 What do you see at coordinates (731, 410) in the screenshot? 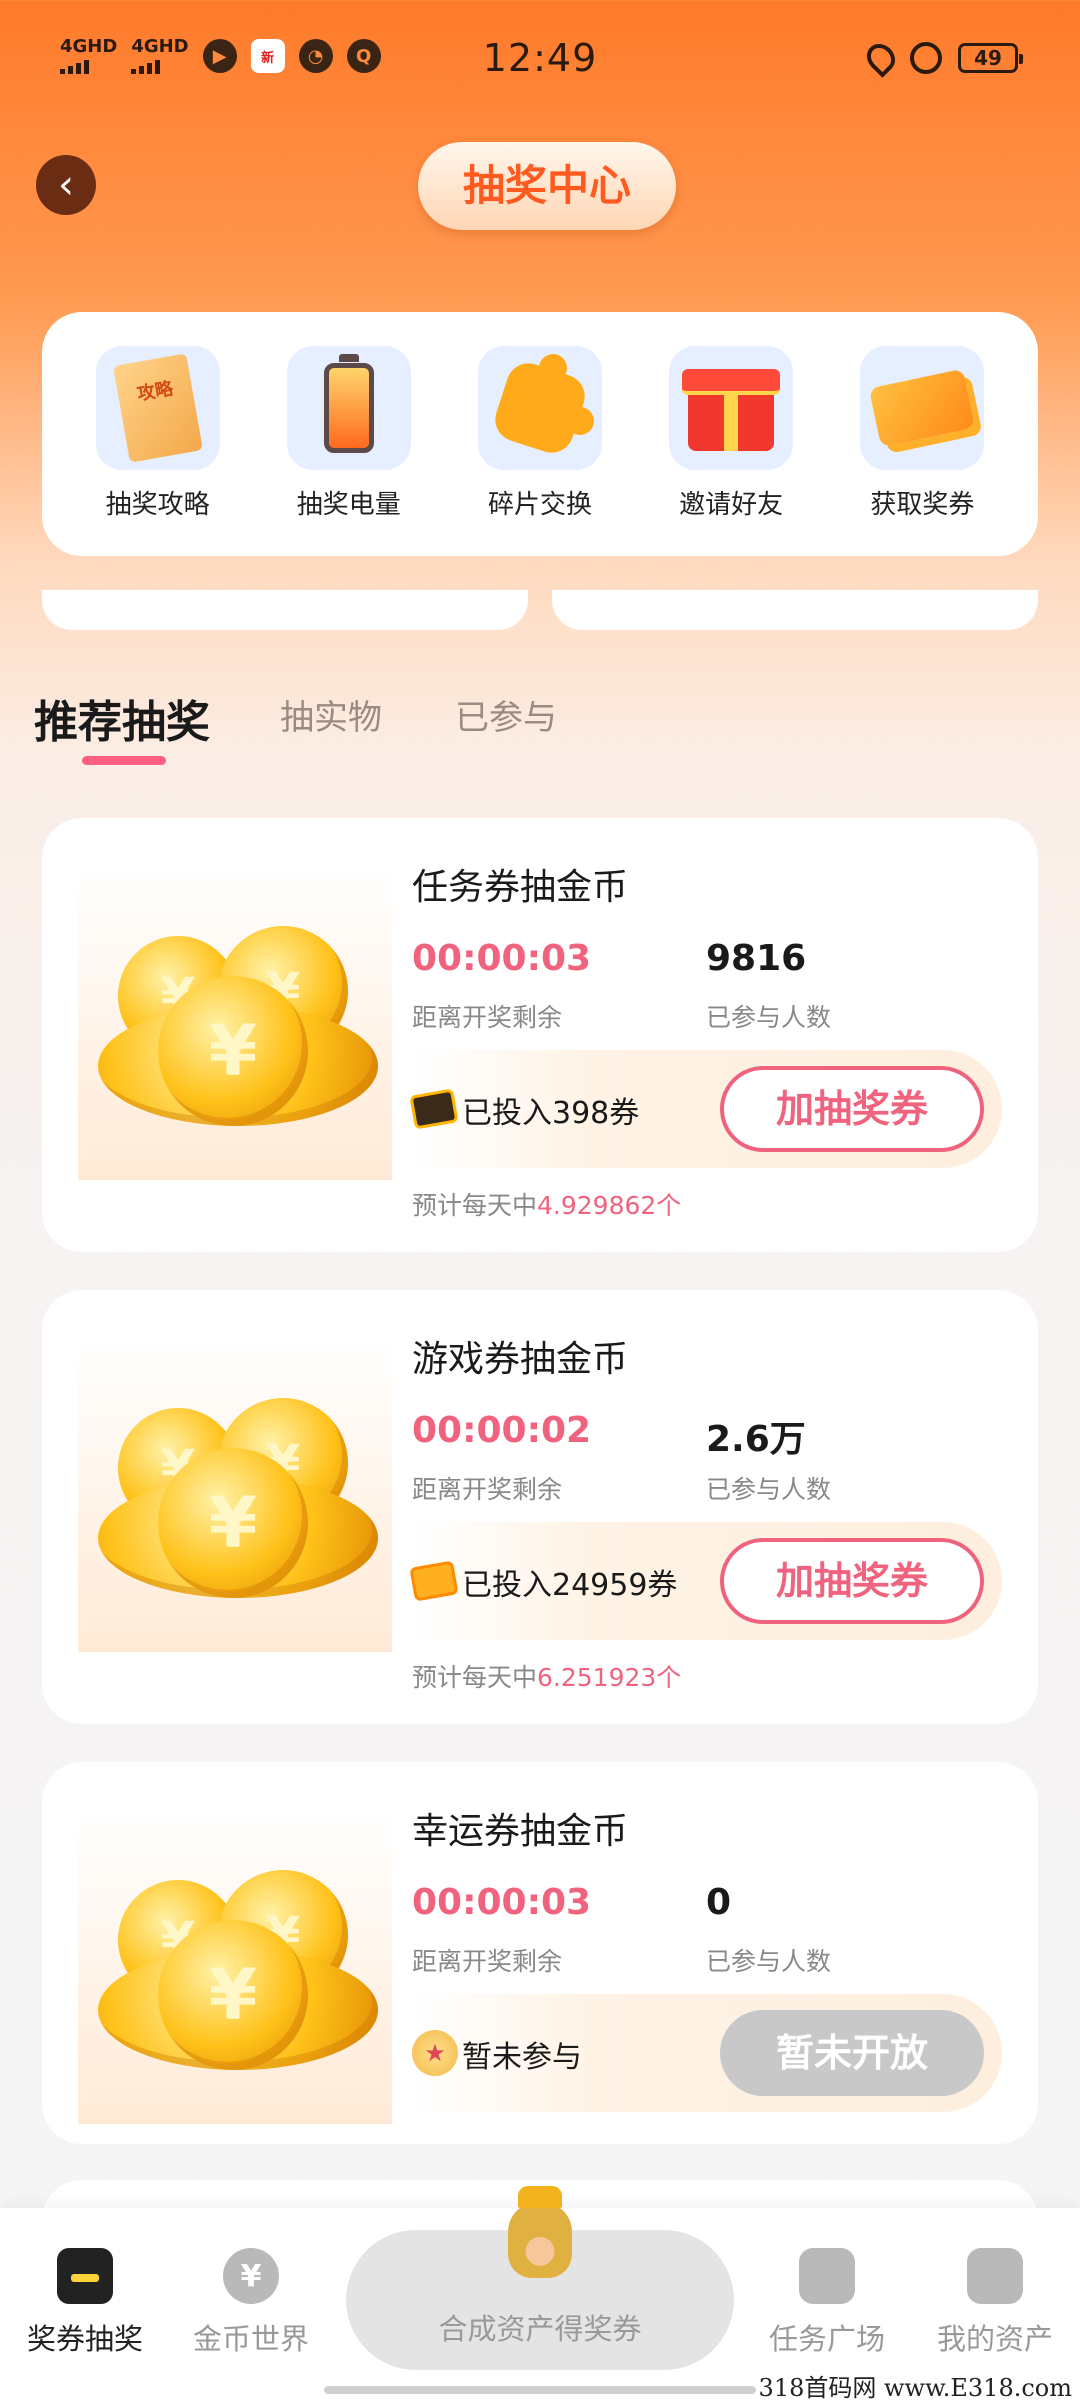
I see `gift-icon` at bounding box center [731, 410].